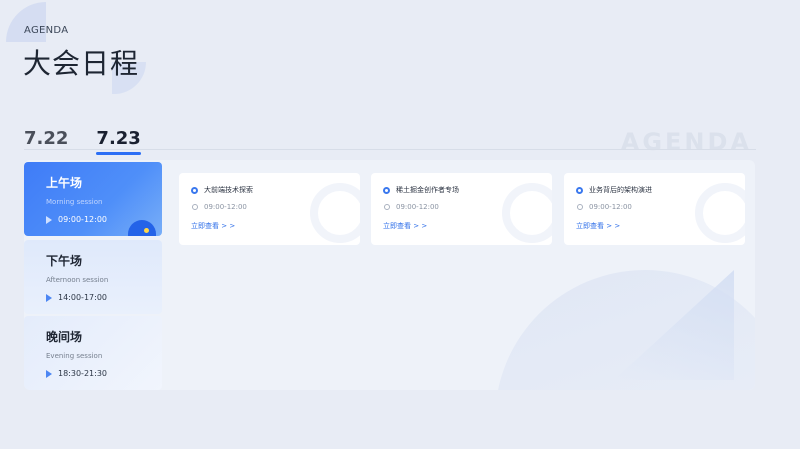  What do you see at coordinates (64, 261) in the screenshot?
I see `session-name: 下午场` at bounding box center [64, 261].